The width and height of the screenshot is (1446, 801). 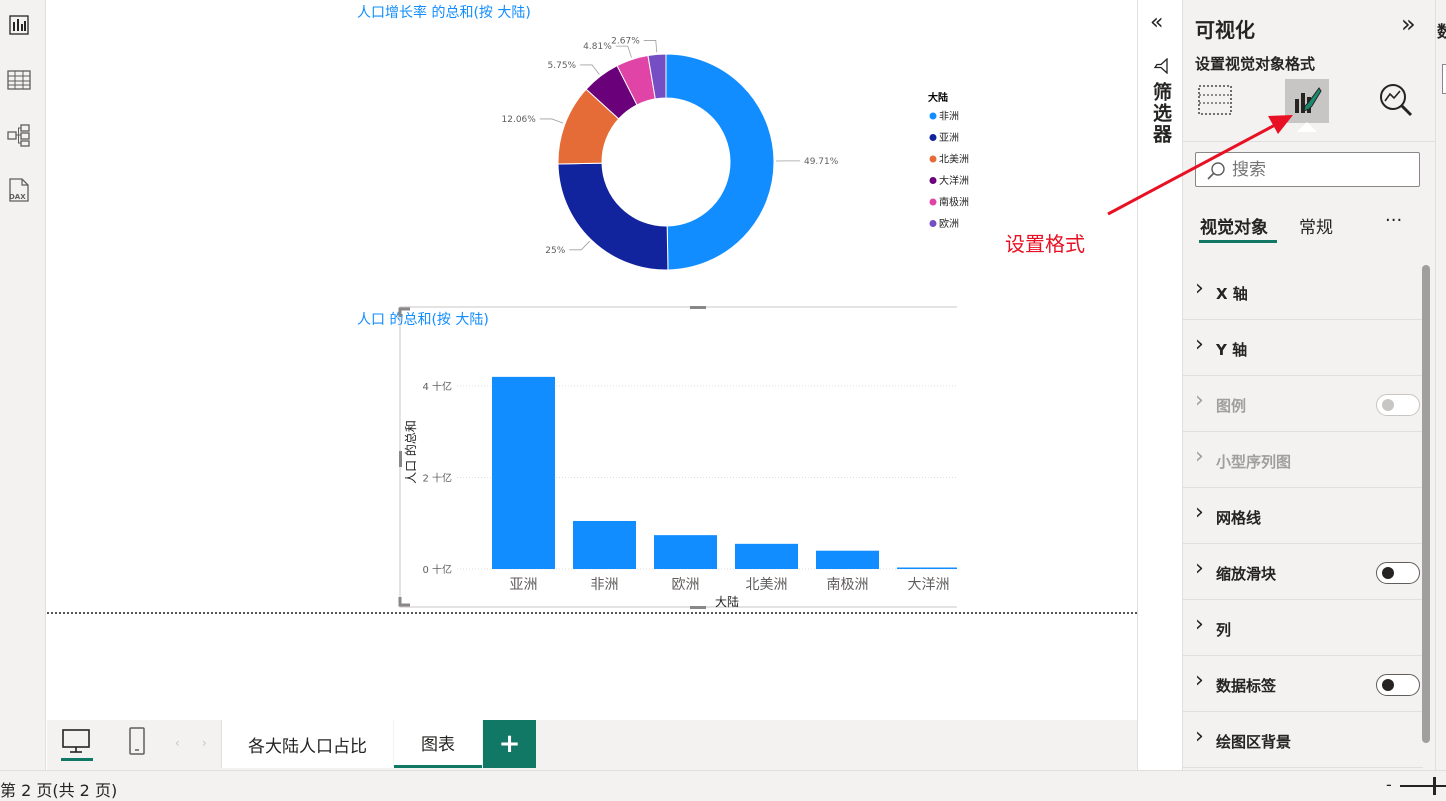 I want to click on donut-chart-title: 人口增长率 的总和(按 大陆), so click(x=444, y=13).